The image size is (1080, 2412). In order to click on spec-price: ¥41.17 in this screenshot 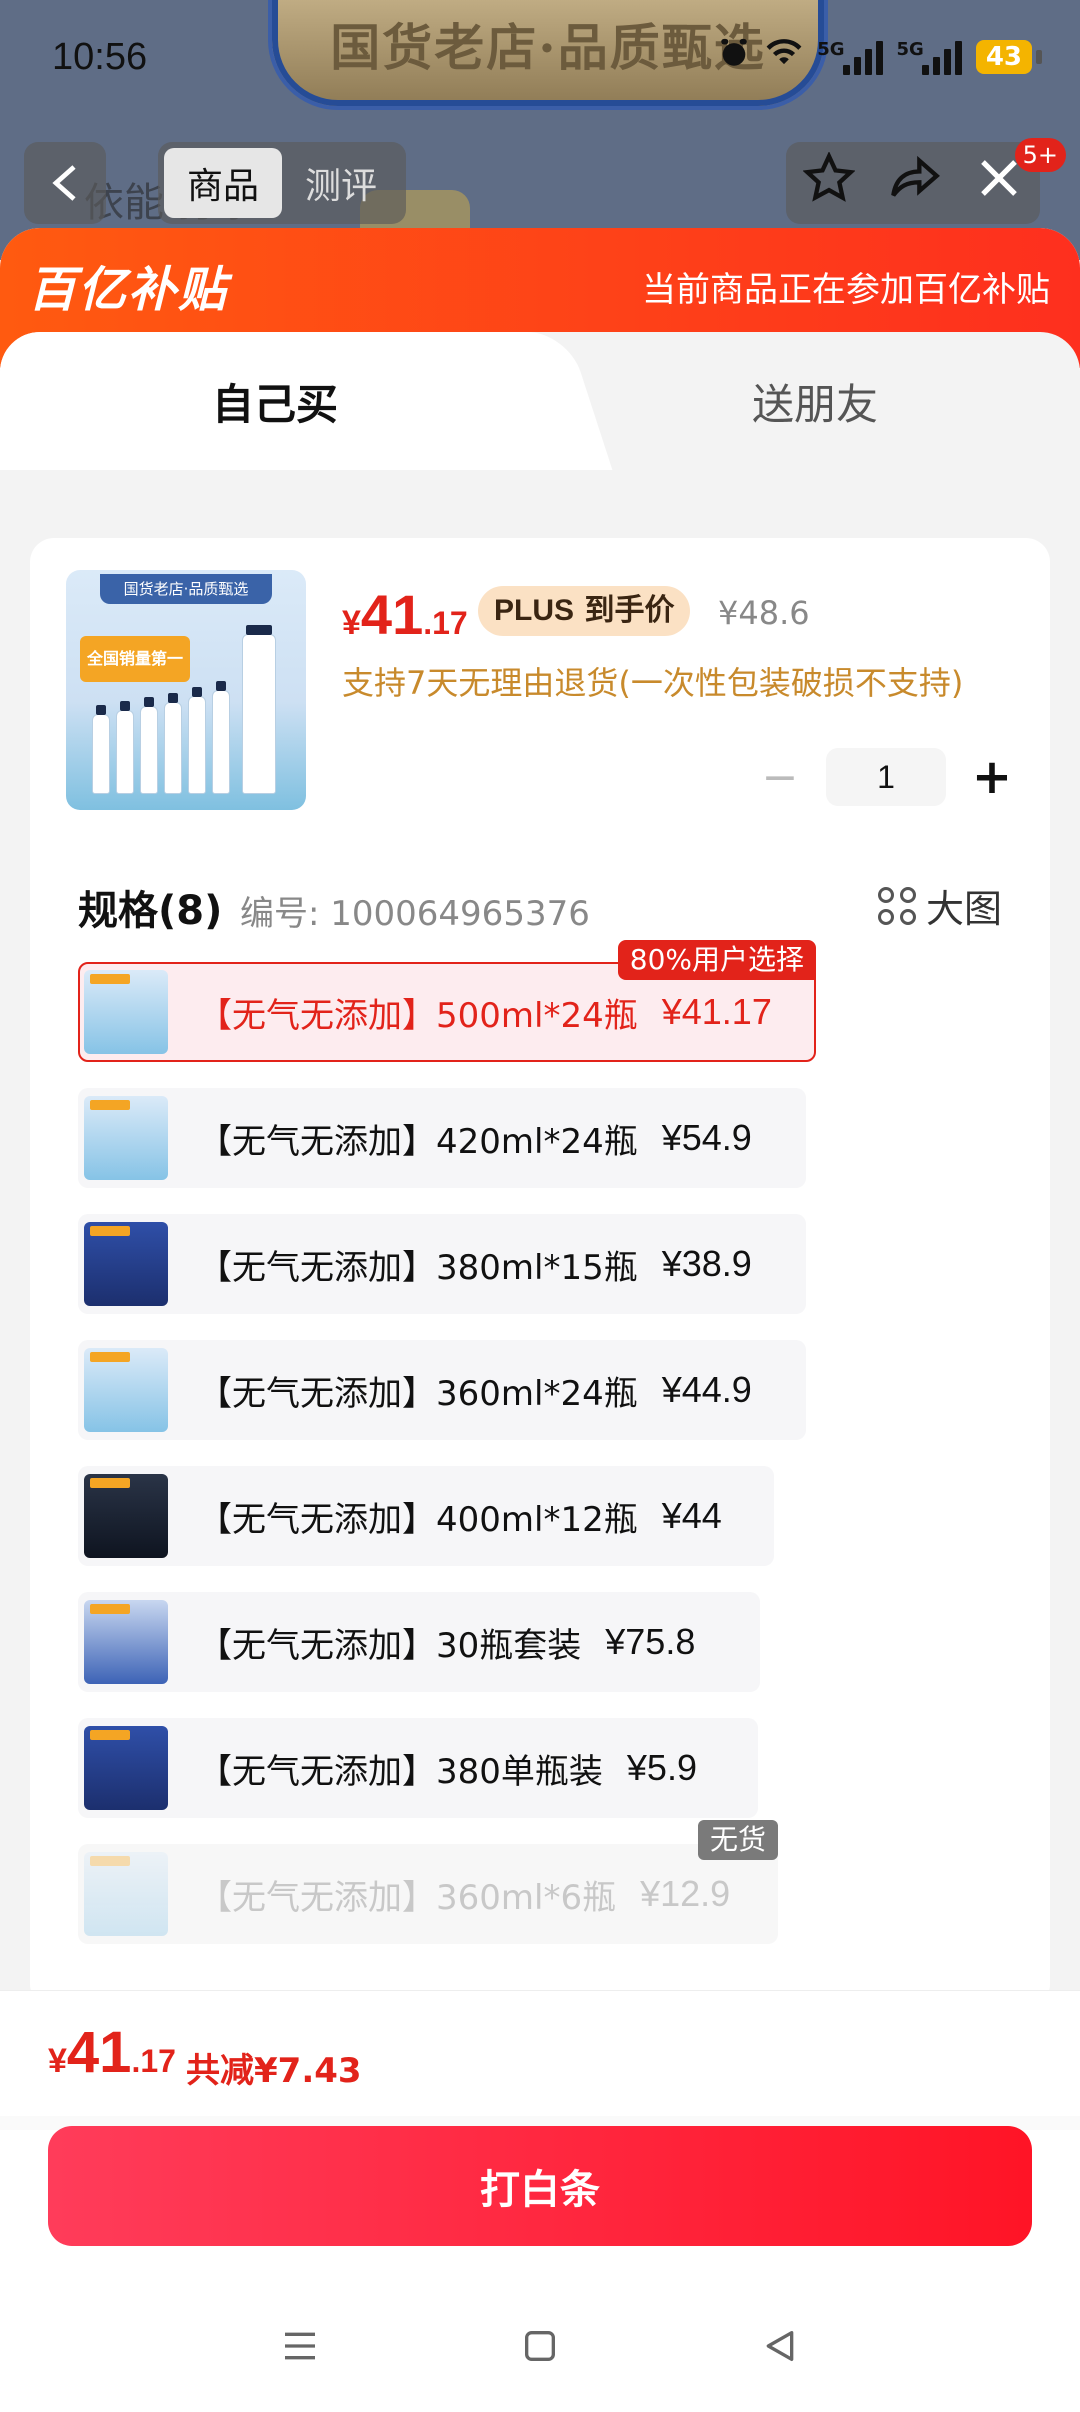, I will do `click(716, 1011)`.